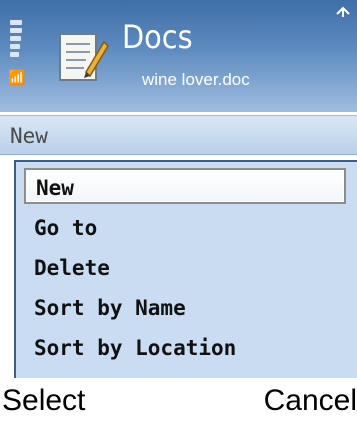 This screenshot has height=421, width=357. I want to click on app-title: Docs, so click(157, 37).